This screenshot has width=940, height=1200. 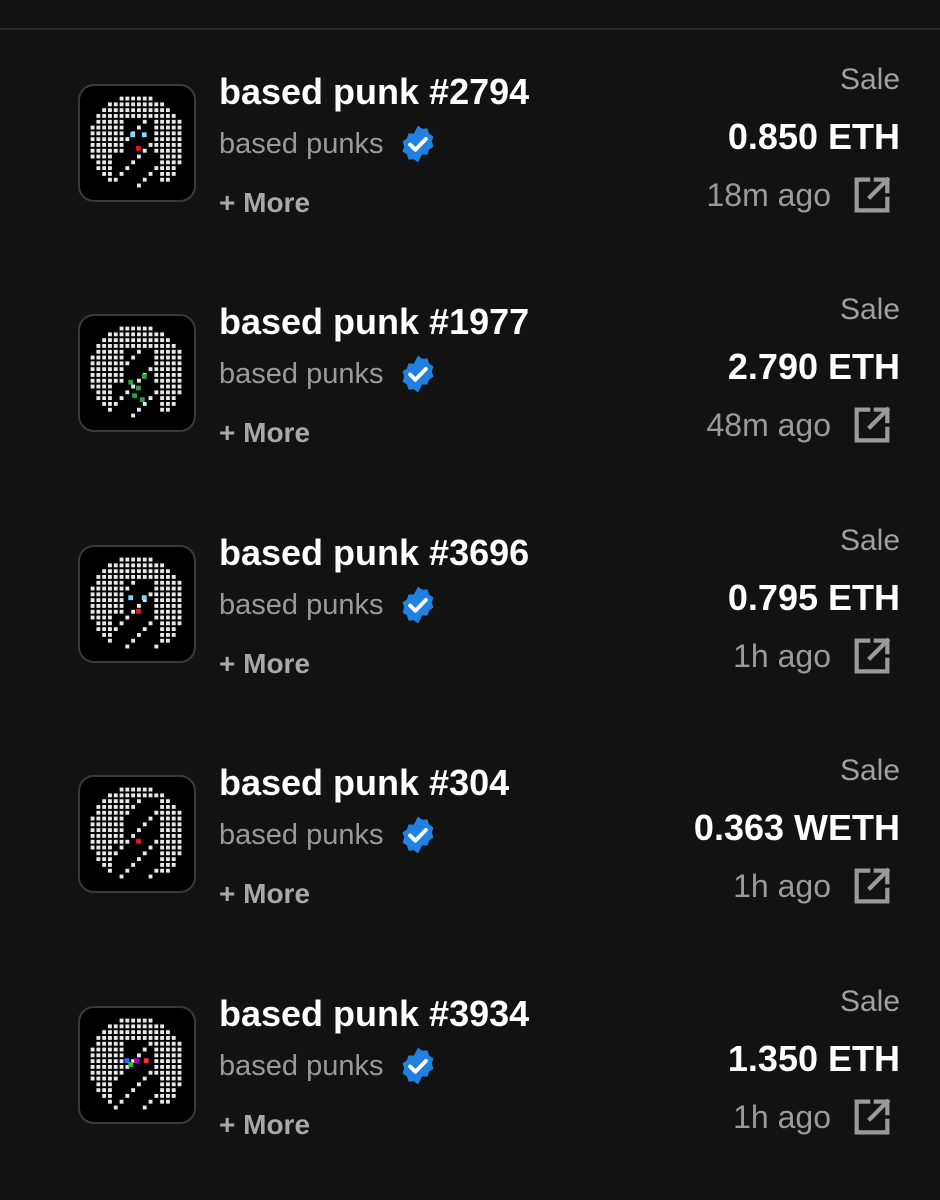 What do you see at coordinates (374, 322) in the screenshot?
I see `item-name-link: based punk #1977` at bounding box center [374, 322].